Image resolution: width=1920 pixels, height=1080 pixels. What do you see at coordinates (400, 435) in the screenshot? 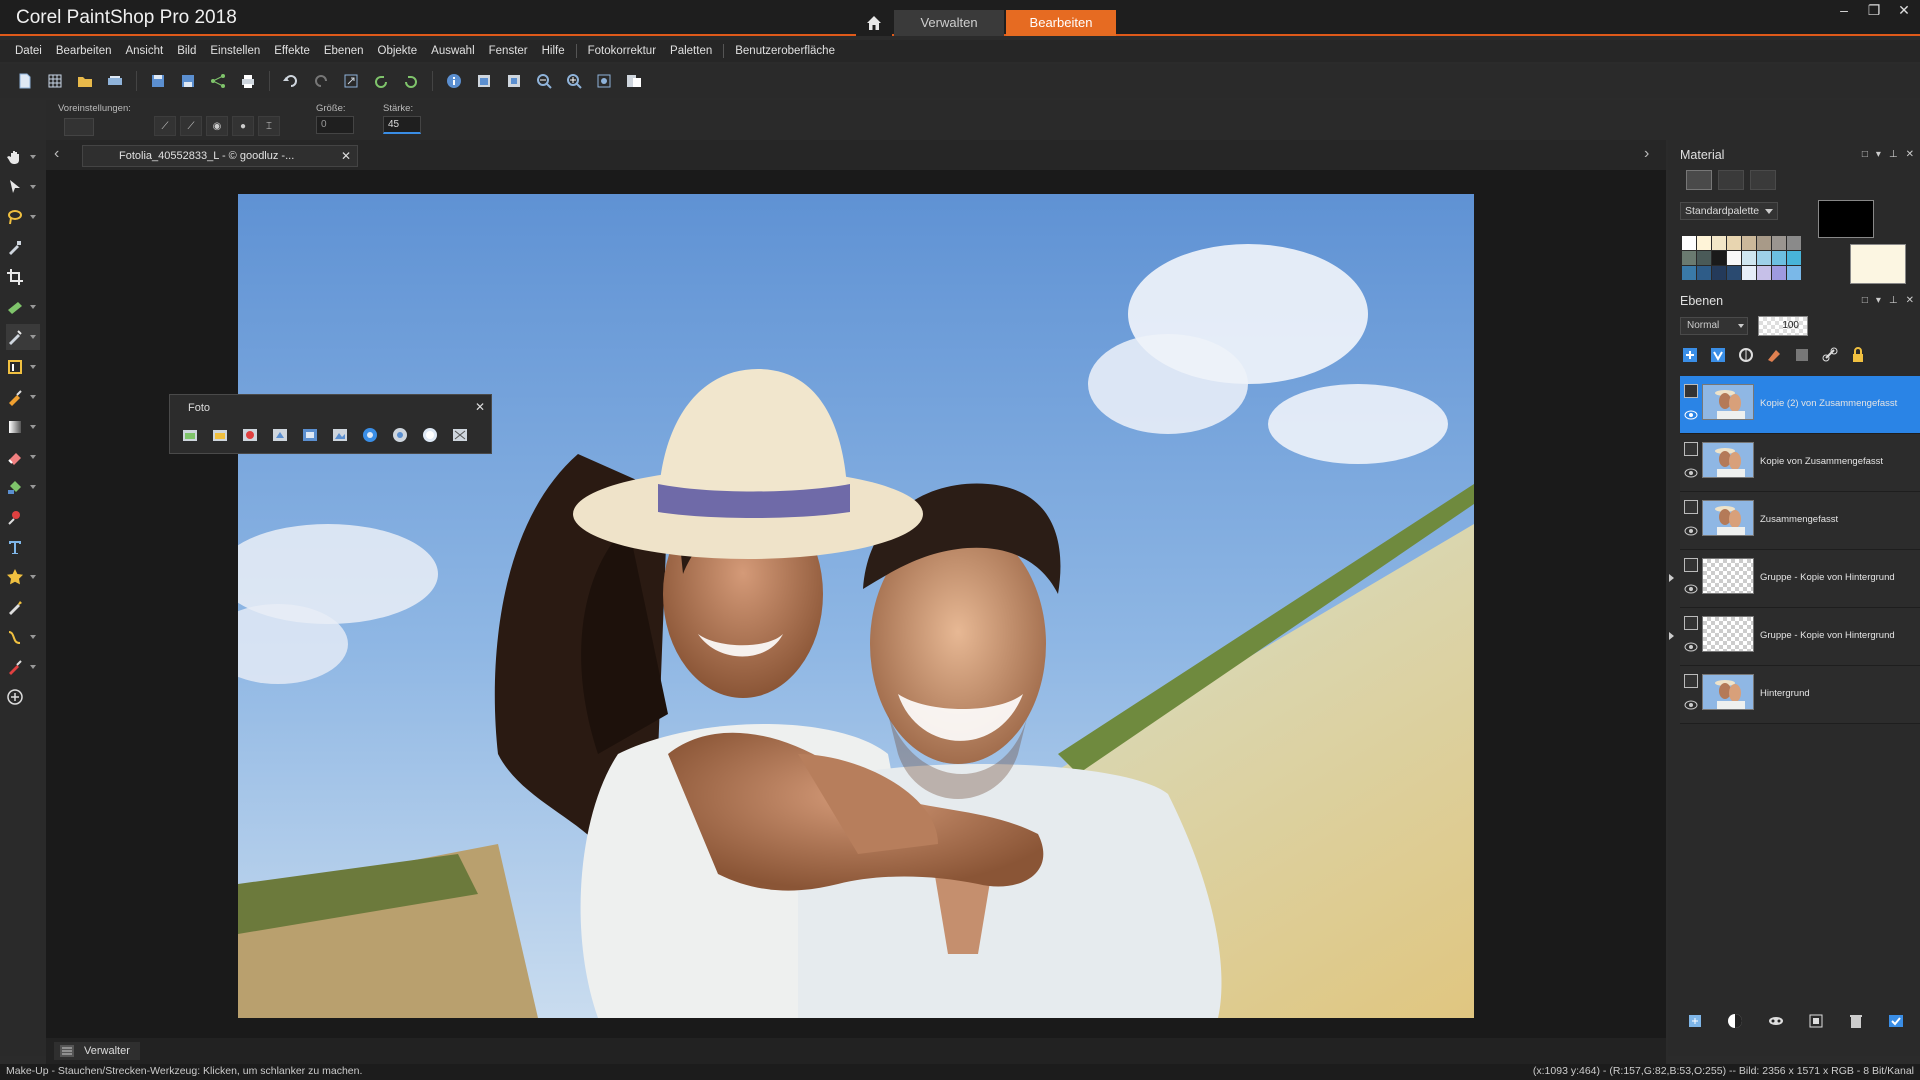
I see `depth-of-field-button` at bounding box center [400, 435].